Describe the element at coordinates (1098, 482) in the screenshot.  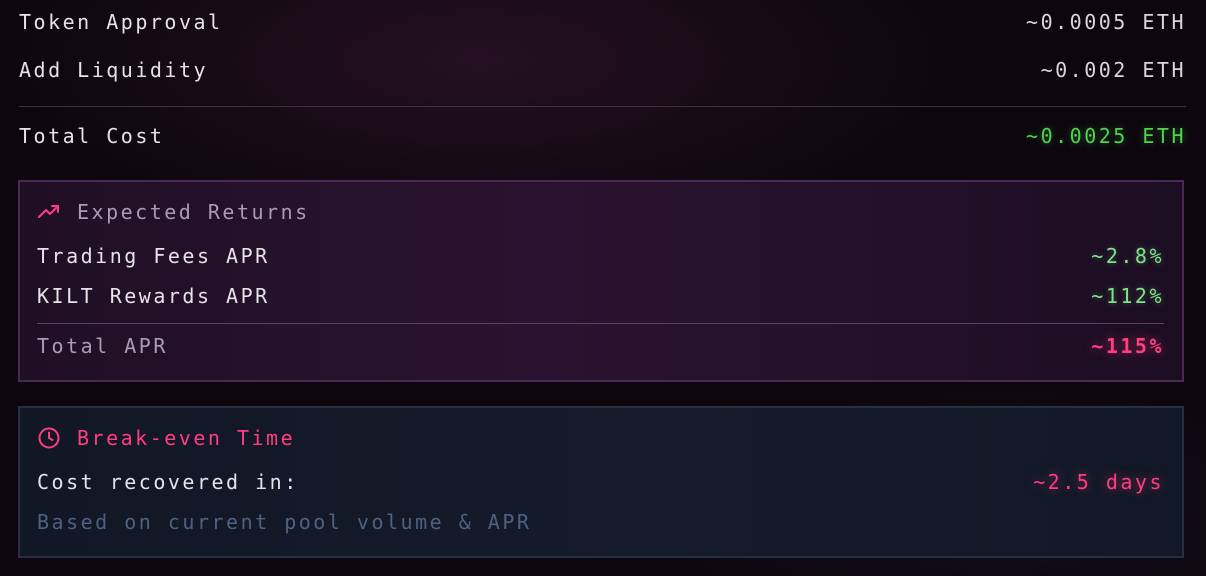
I see `cost-recovered-value: ~2.5 days` at that location.